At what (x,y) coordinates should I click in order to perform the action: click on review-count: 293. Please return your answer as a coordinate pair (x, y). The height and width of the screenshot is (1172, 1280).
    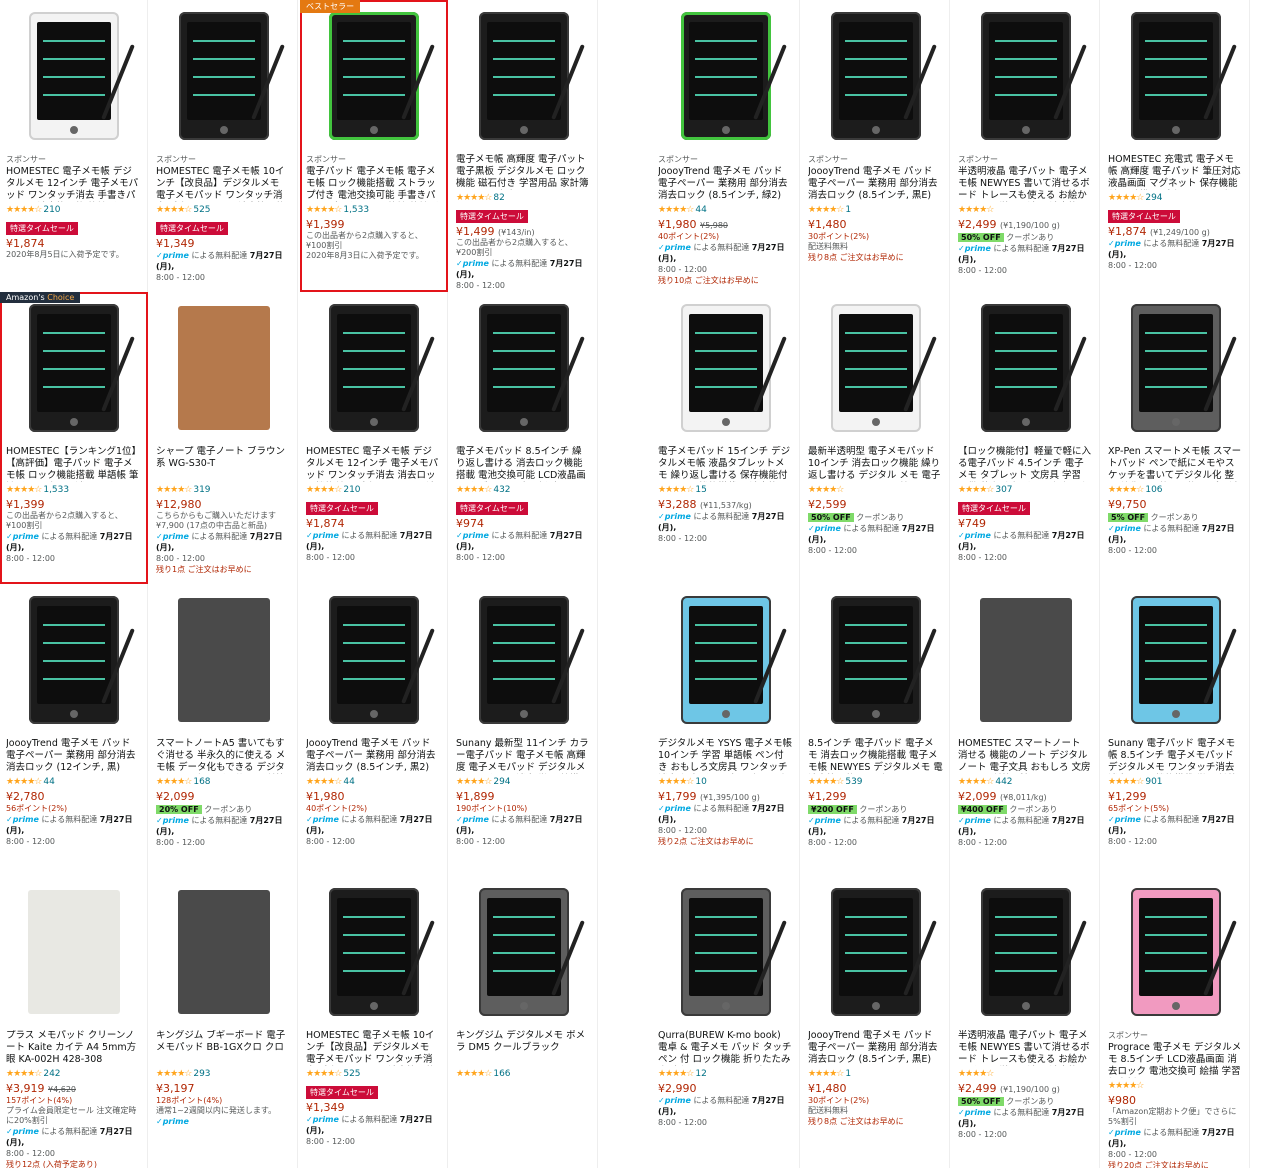
    Looking at the image, I should click on (201, 1074).